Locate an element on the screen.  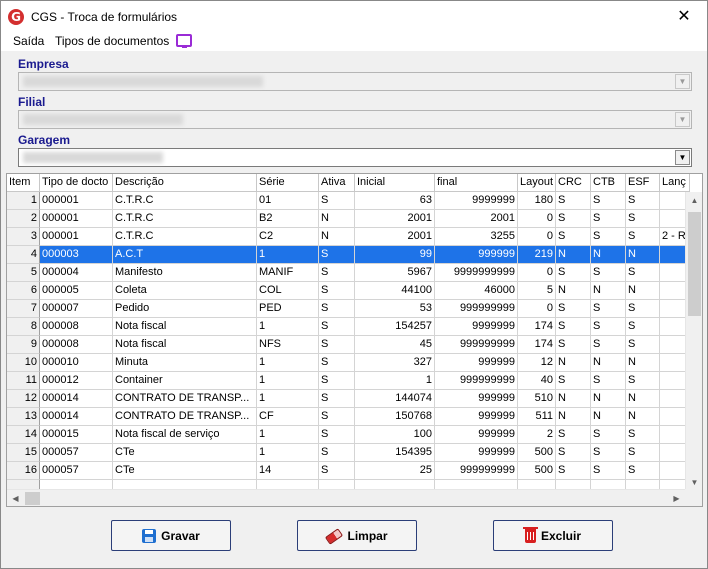
table-cell: Manifesto is located at coordinates (185, 273).